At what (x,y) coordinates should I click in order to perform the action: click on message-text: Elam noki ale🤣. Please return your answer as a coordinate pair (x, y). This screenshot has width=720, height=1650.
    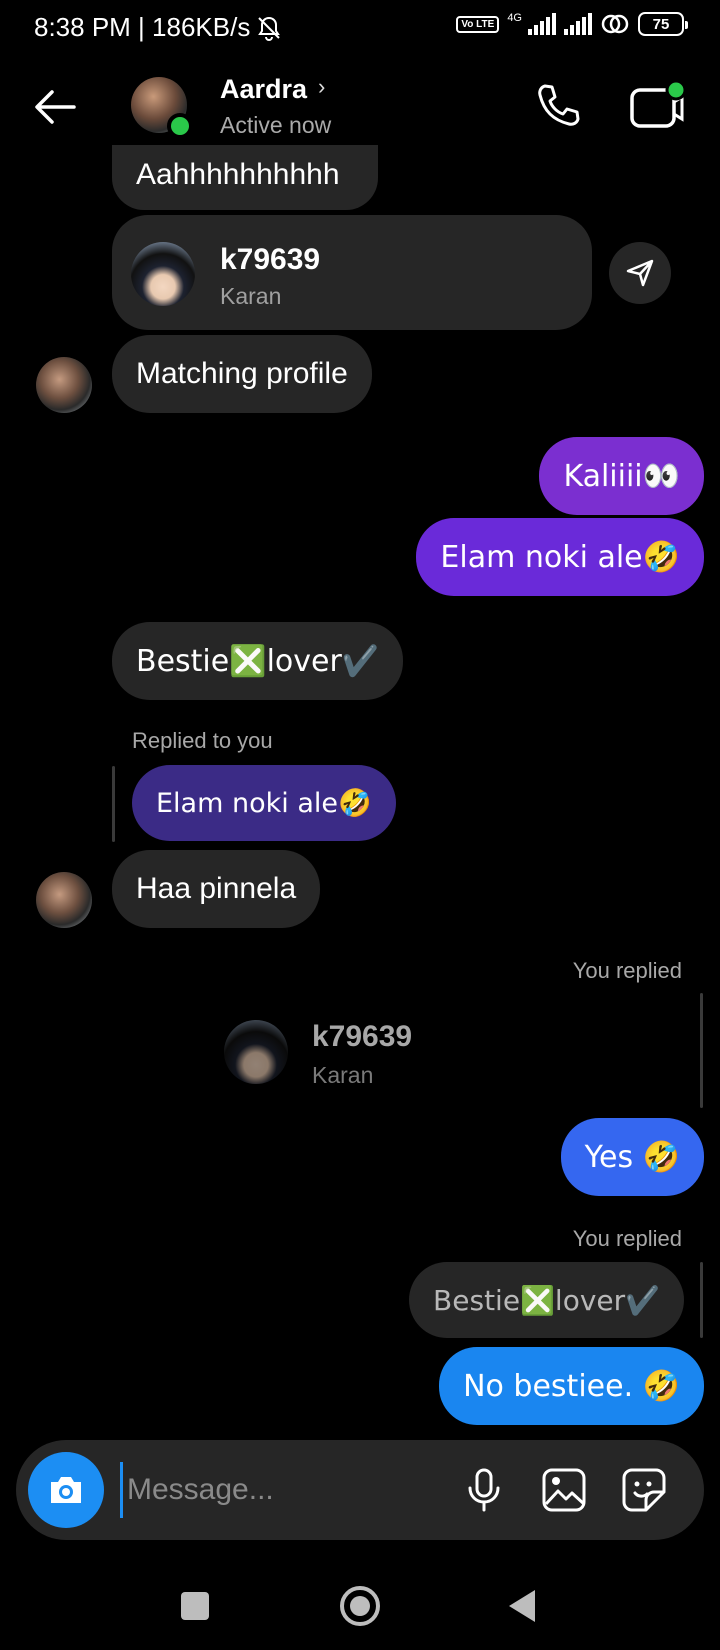
    Looking at the image, I should click on (560, 557).